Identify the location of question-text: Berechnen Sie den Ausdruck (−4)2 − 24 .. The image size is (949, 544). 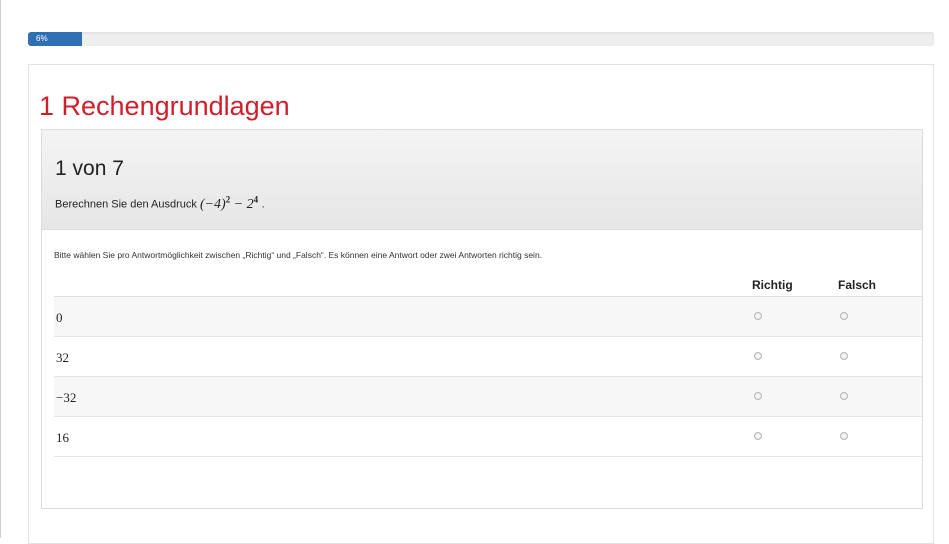
(160, 203).